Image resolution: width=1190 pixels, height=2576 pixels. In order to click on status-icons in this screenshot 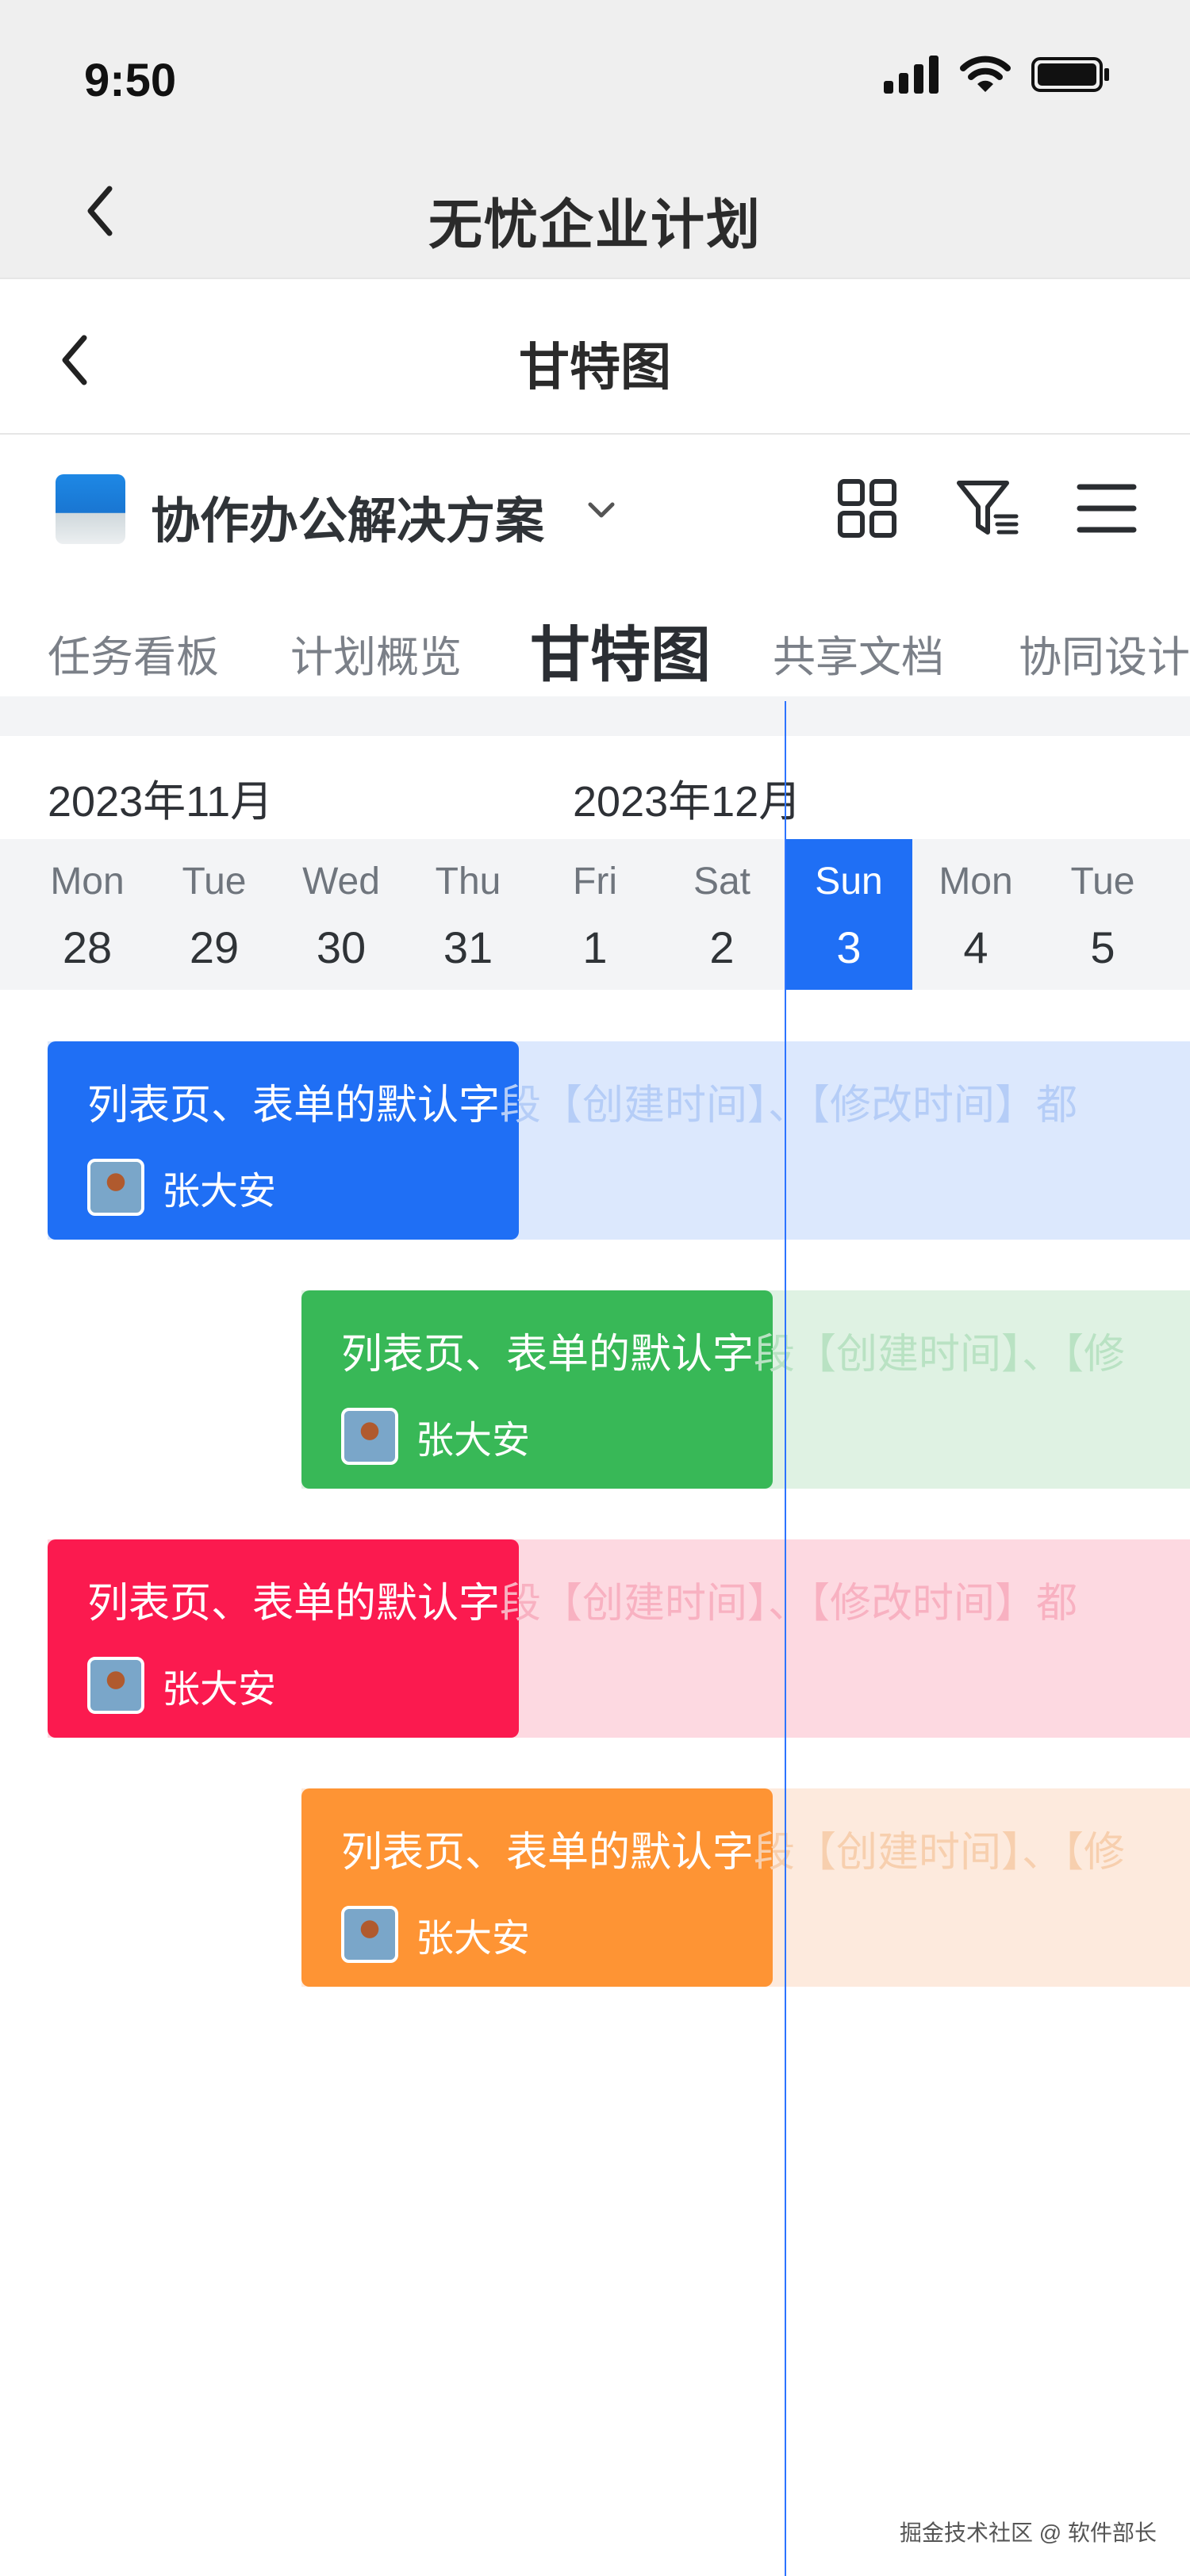, I will do `click(997, 74)`.